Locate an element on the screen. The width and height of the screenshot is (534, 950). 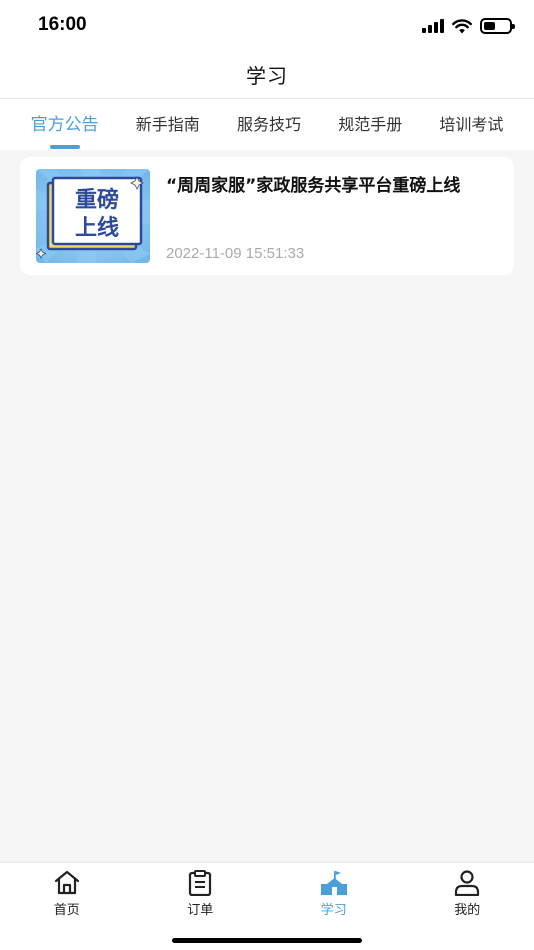
nav-home: 首页 is located at coordinates (67, 892).